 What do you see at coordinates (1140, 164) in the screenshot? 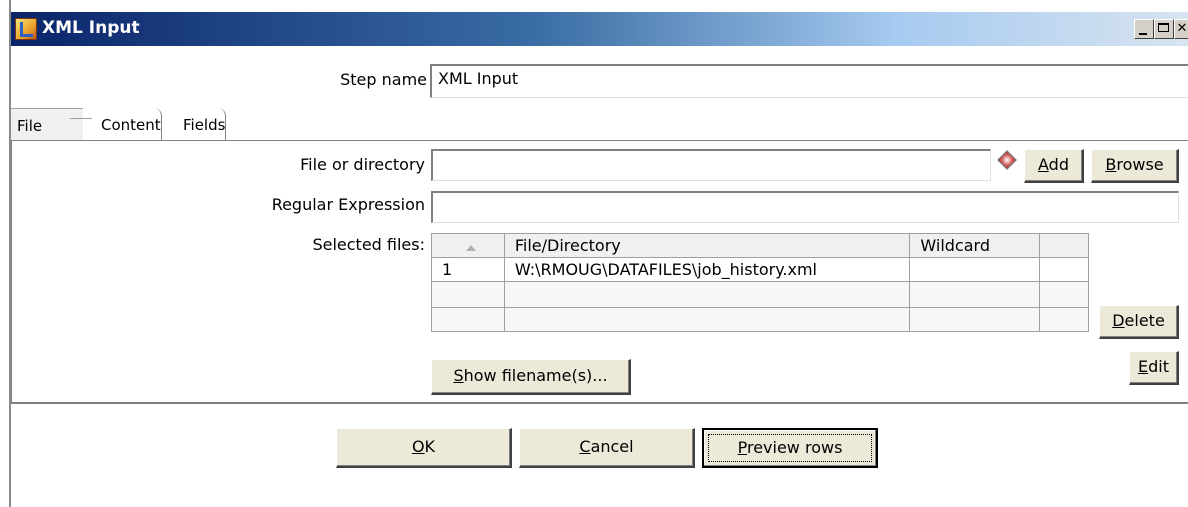
I see `browse-button-label: rowse` at bounding box center [1140, 164].